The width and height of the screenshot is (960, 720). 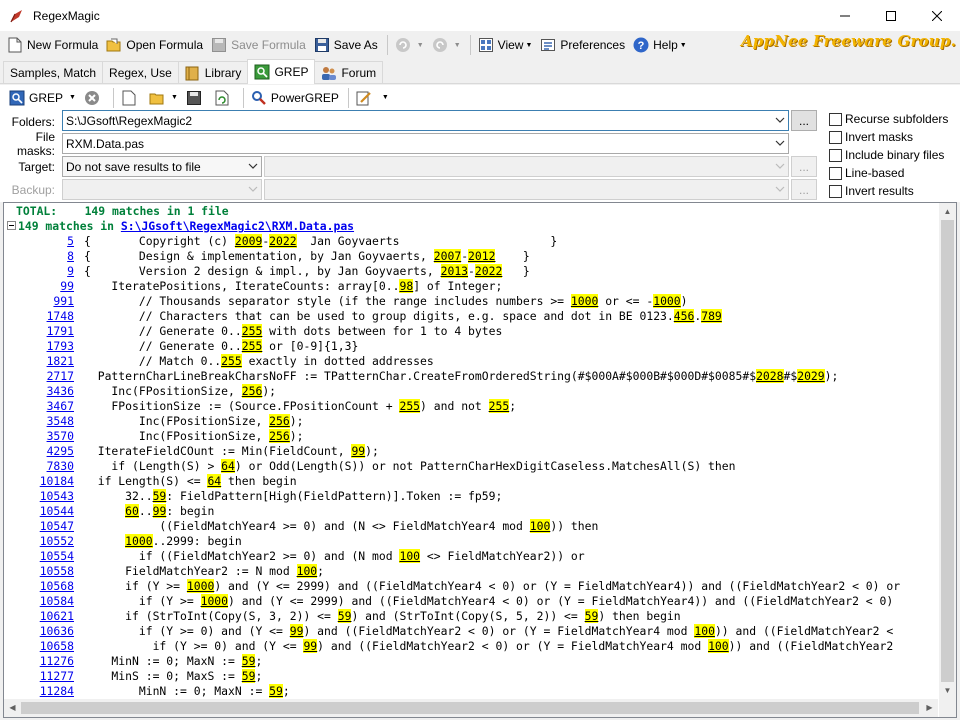 I want to click on powergrep-button: PowerGREP, so click(x=295, y=98).